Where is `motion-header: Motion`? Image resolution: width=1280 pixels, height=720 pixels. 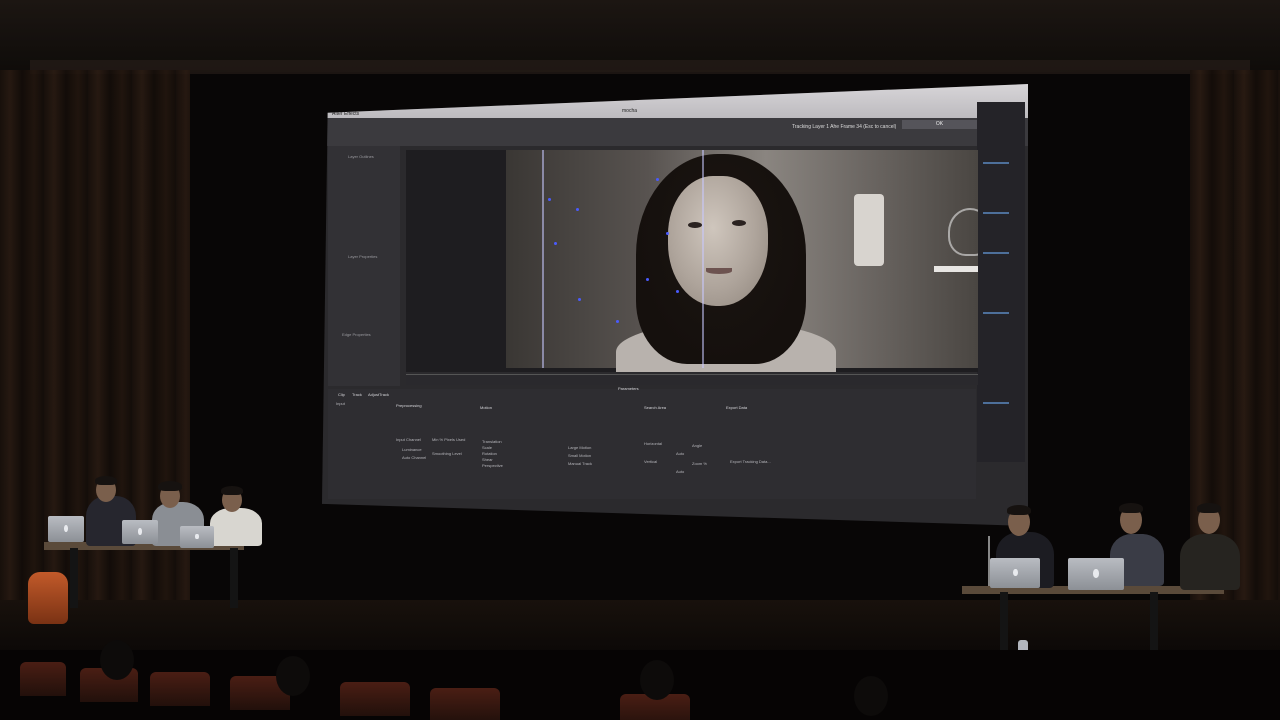 motion-header: Motion is located at coordinates (486, 407).